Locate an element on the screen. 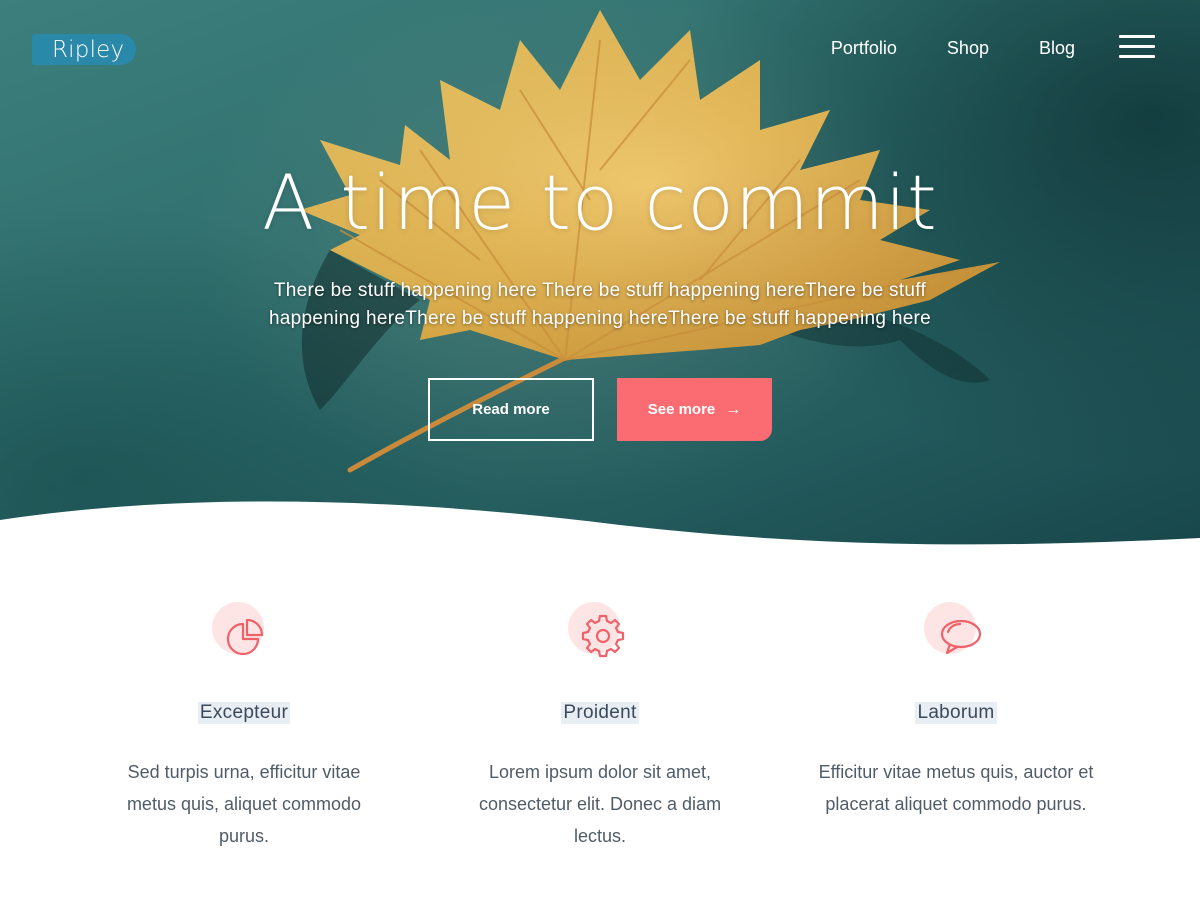 This screenshot has width=1200, height=900. feature-title: Proident is located at coordinates (600, 713).